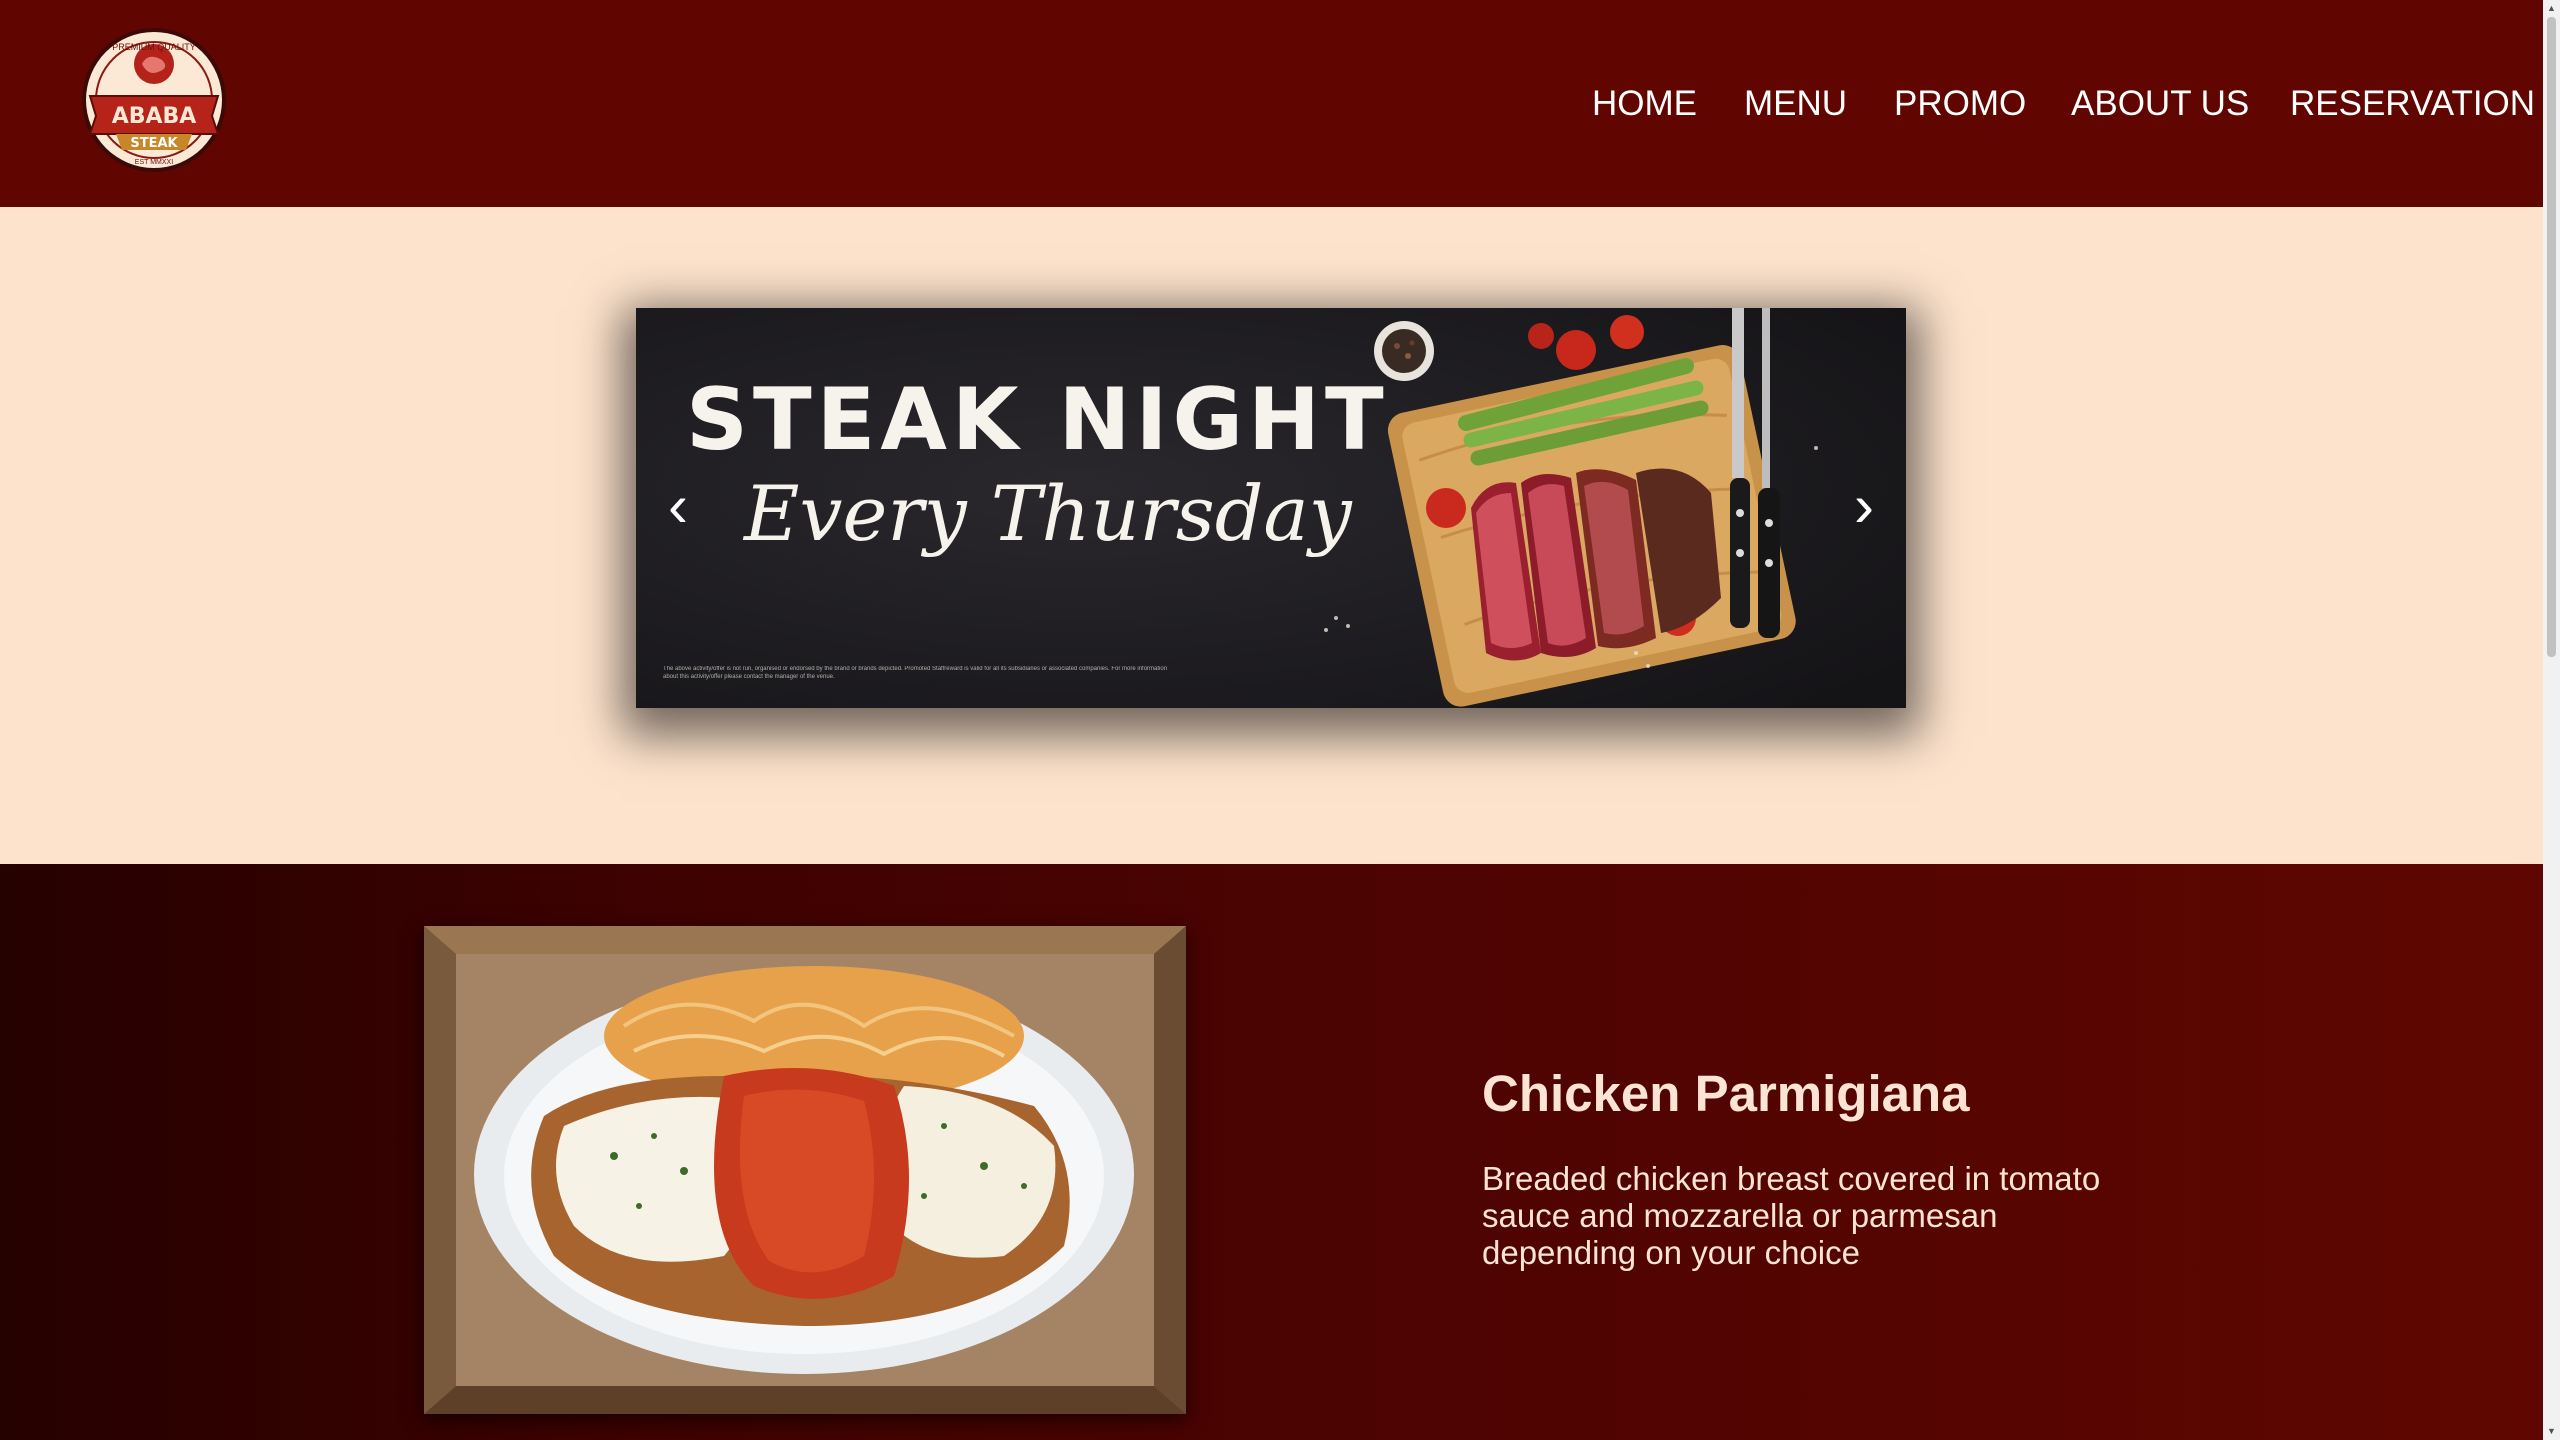  Describe the element at coordinates (1726, 1093) in the screenshot. I see `dish-title: Chicken Parmigiana` at that location.